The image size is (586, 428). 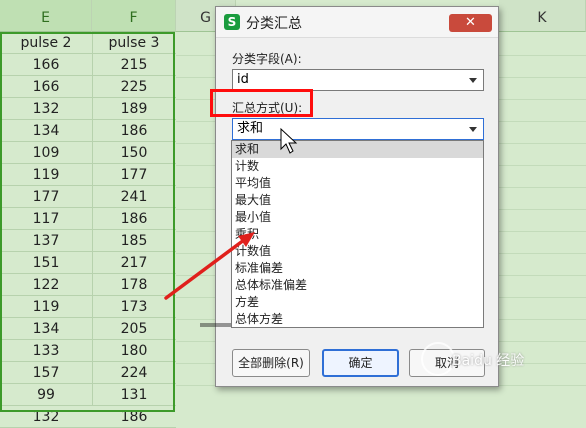 I want to click on annotation-arrow, so click(x=209, y=266).